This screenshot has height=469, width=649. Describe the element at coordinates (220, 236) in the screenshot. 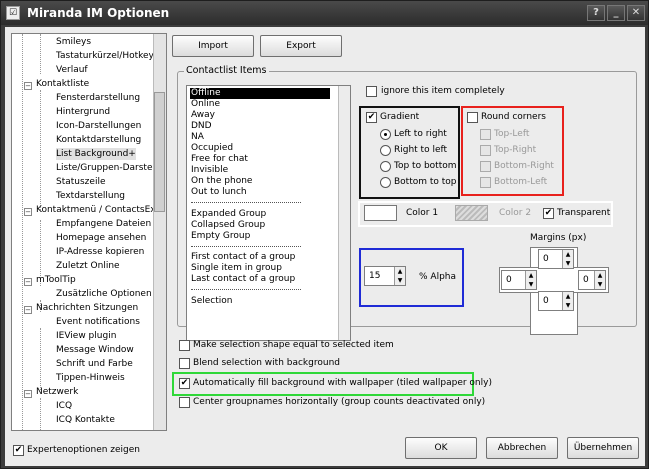

I see `list-item: Empty Group` at that location.